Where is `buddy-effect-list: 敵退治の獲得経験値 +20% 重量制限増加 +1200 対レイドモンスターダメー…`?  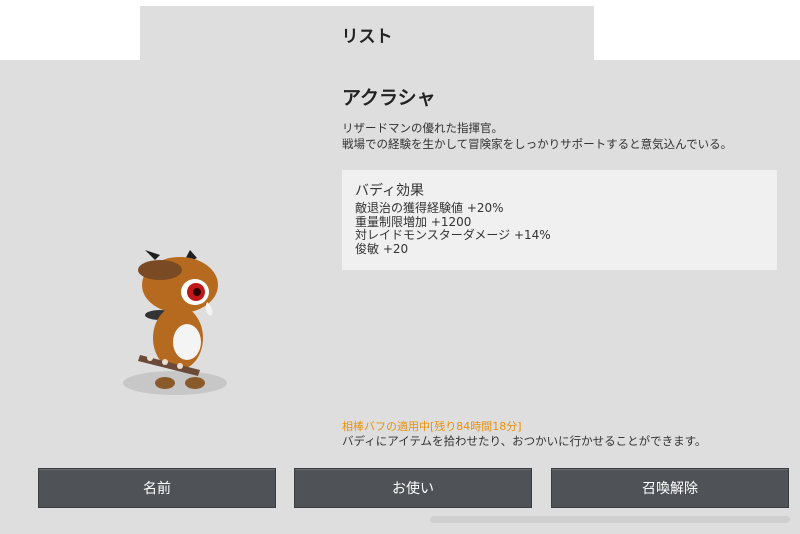
buddy-effect-list: 敵退治の獲得経験値 +20% 重量制限増加 +1200 対レイドモンスターダメー… is located at coordinates (453, 228).